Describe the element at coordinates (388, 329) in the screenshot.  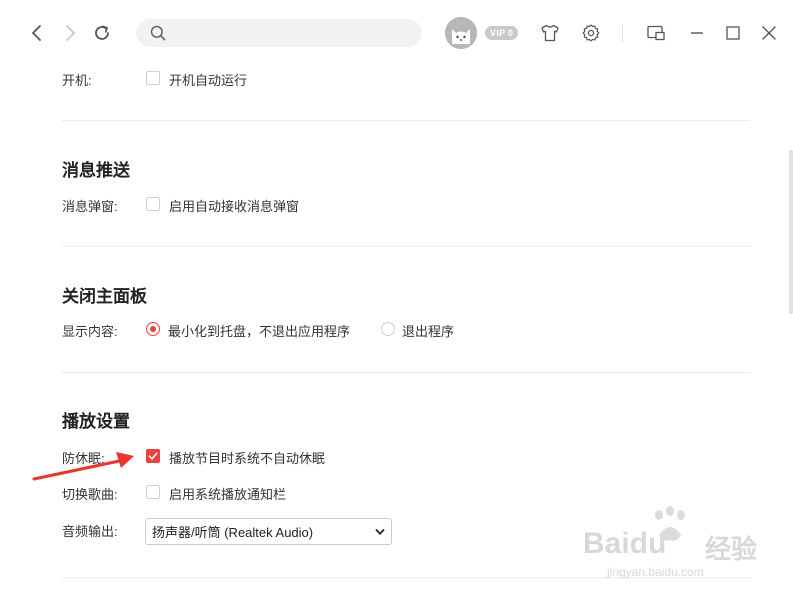
I see `exit-program-radio` at that location.